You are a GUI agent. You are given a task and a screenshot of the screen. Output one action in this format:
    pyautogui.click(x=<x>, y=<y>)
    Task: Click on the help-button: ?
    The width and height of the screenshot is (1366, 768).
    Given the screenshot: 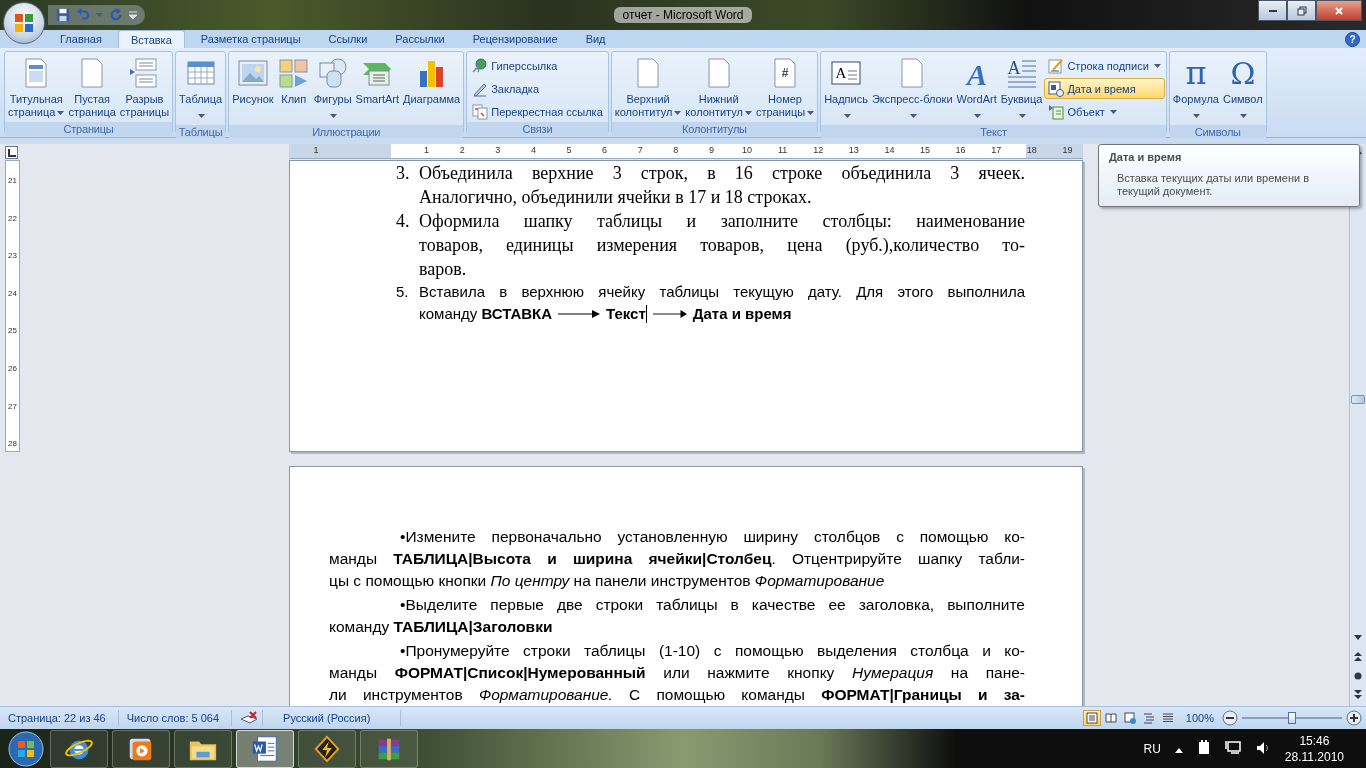 What is the action you would take?
    pyautogui.click(x=1352, y=39)
    